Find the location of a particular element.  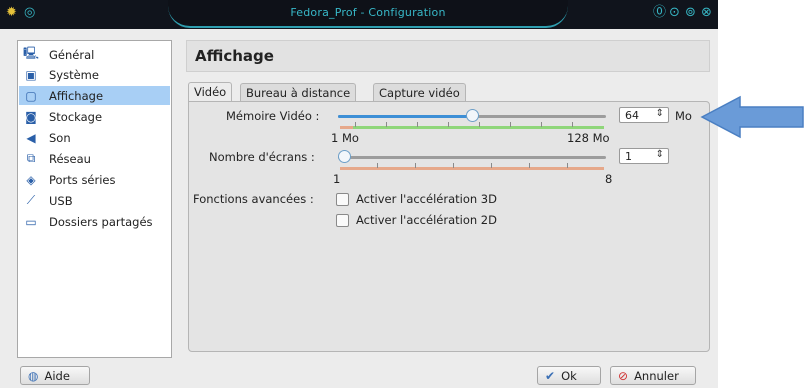

checkmark-icon: ✔ is located at coordinates (550, 375).